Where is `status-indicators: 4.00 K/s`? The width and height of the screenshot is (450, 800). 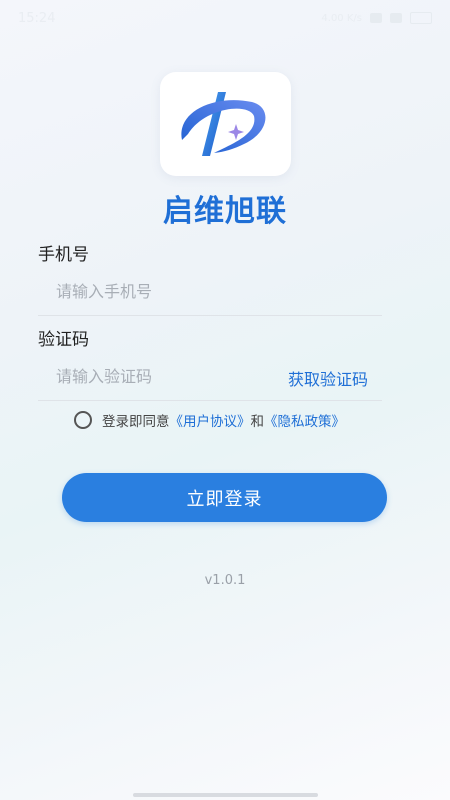 status-indicators: 4.00 K/s is located at coordinates (376, 18).